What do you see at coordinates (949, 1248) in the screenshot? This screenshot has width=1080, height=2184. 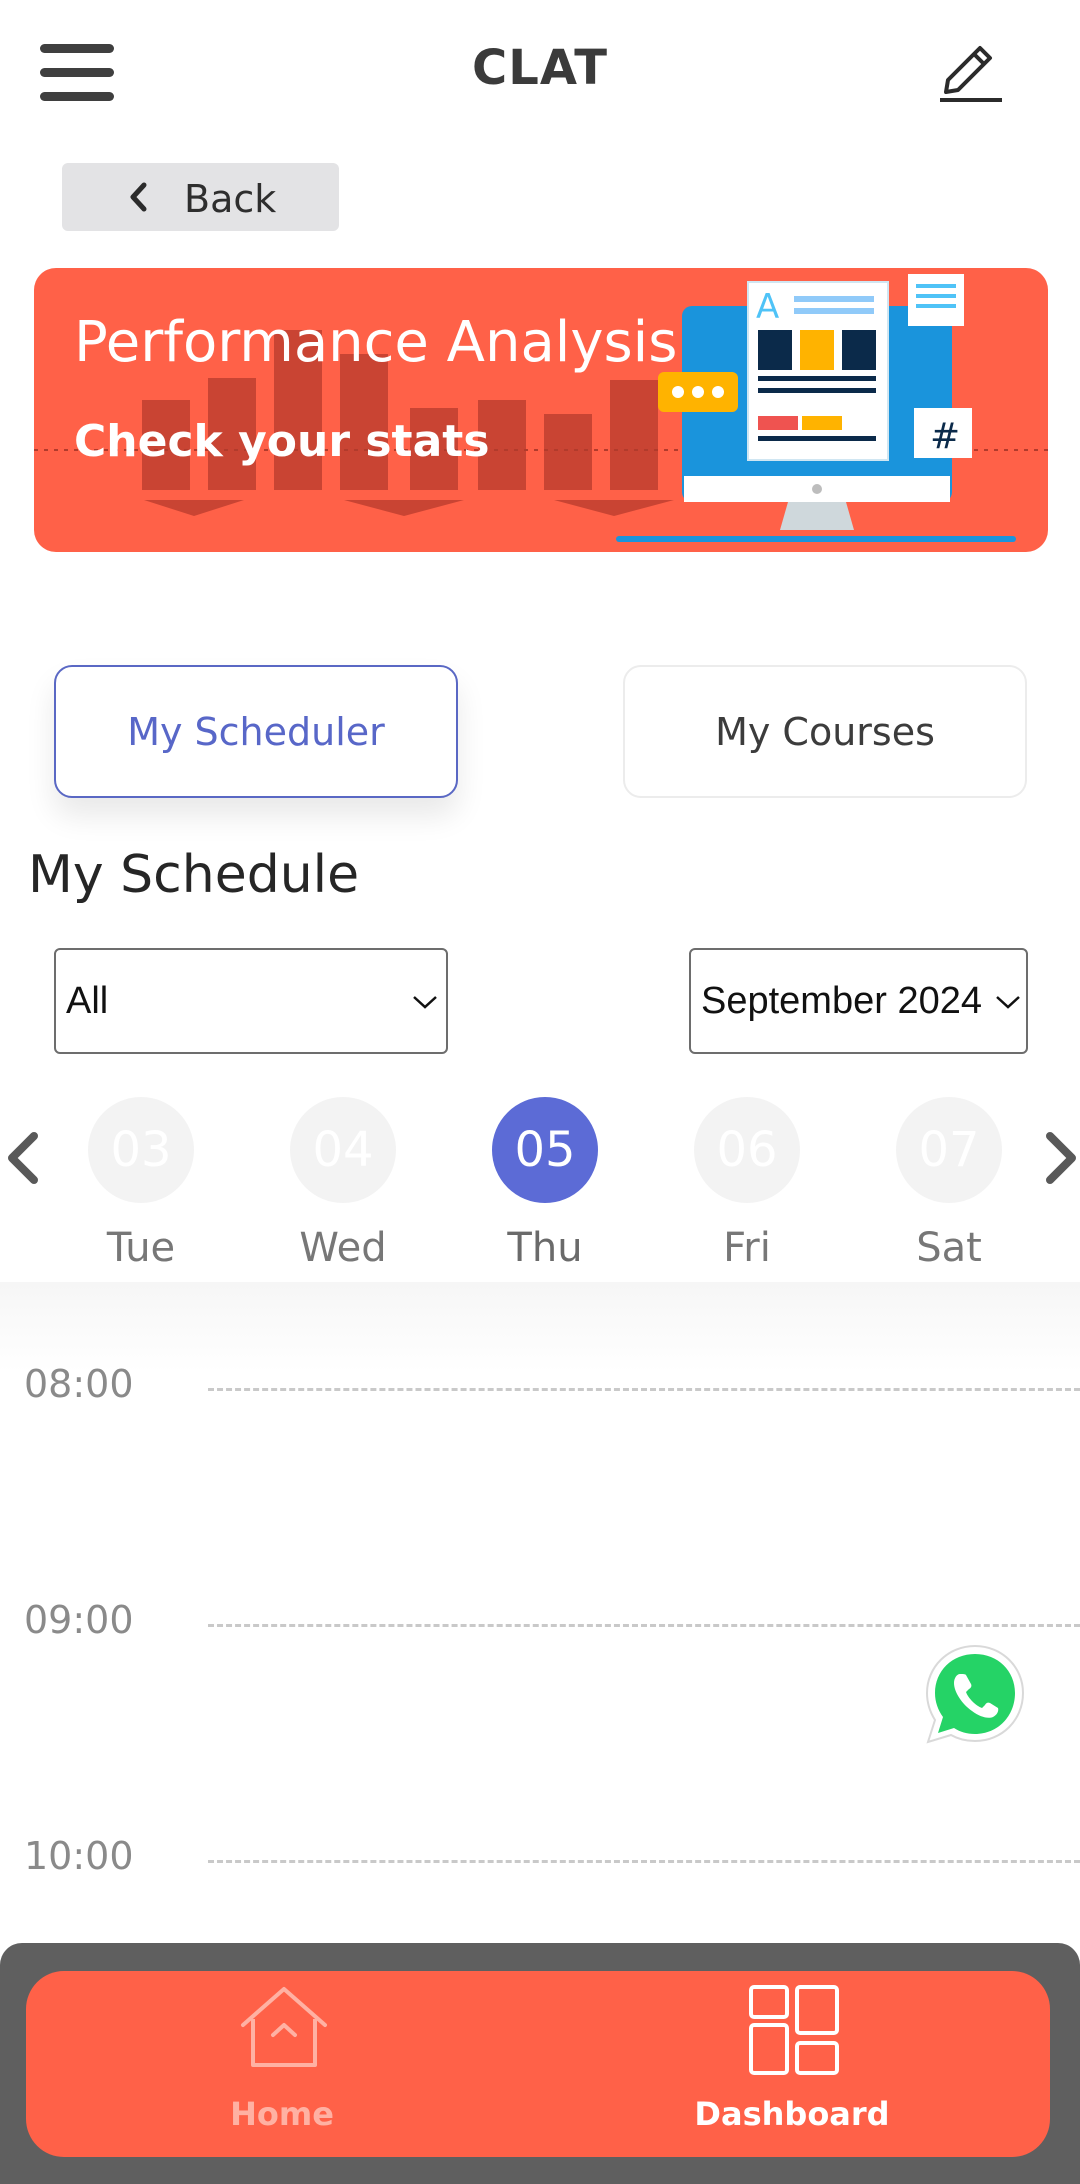 I see `day-name: Sat` at bounding box center [949, 1248].